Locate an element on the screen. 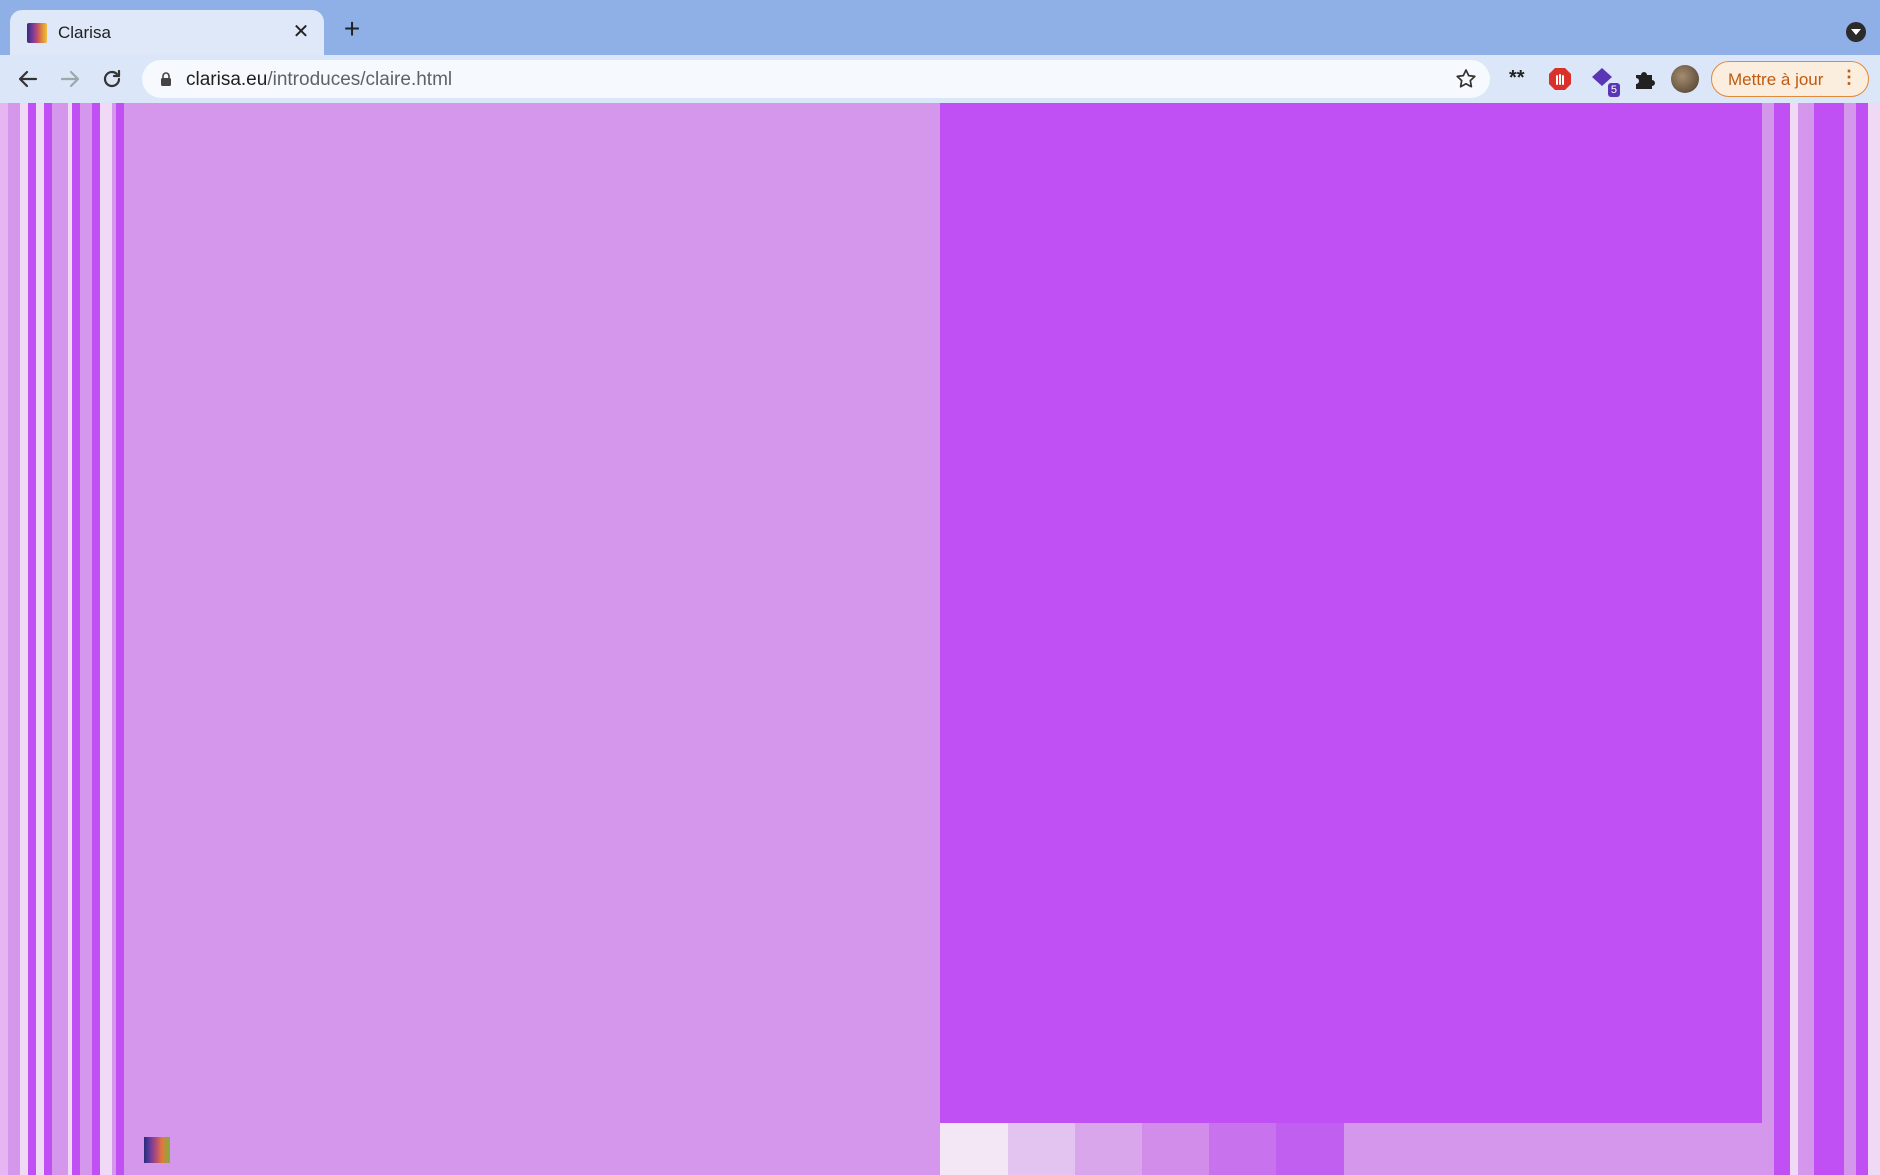 The image size is (1880, 1175). update-button: Mettre à jour ⋮ is located at coordinates (1790, 79).